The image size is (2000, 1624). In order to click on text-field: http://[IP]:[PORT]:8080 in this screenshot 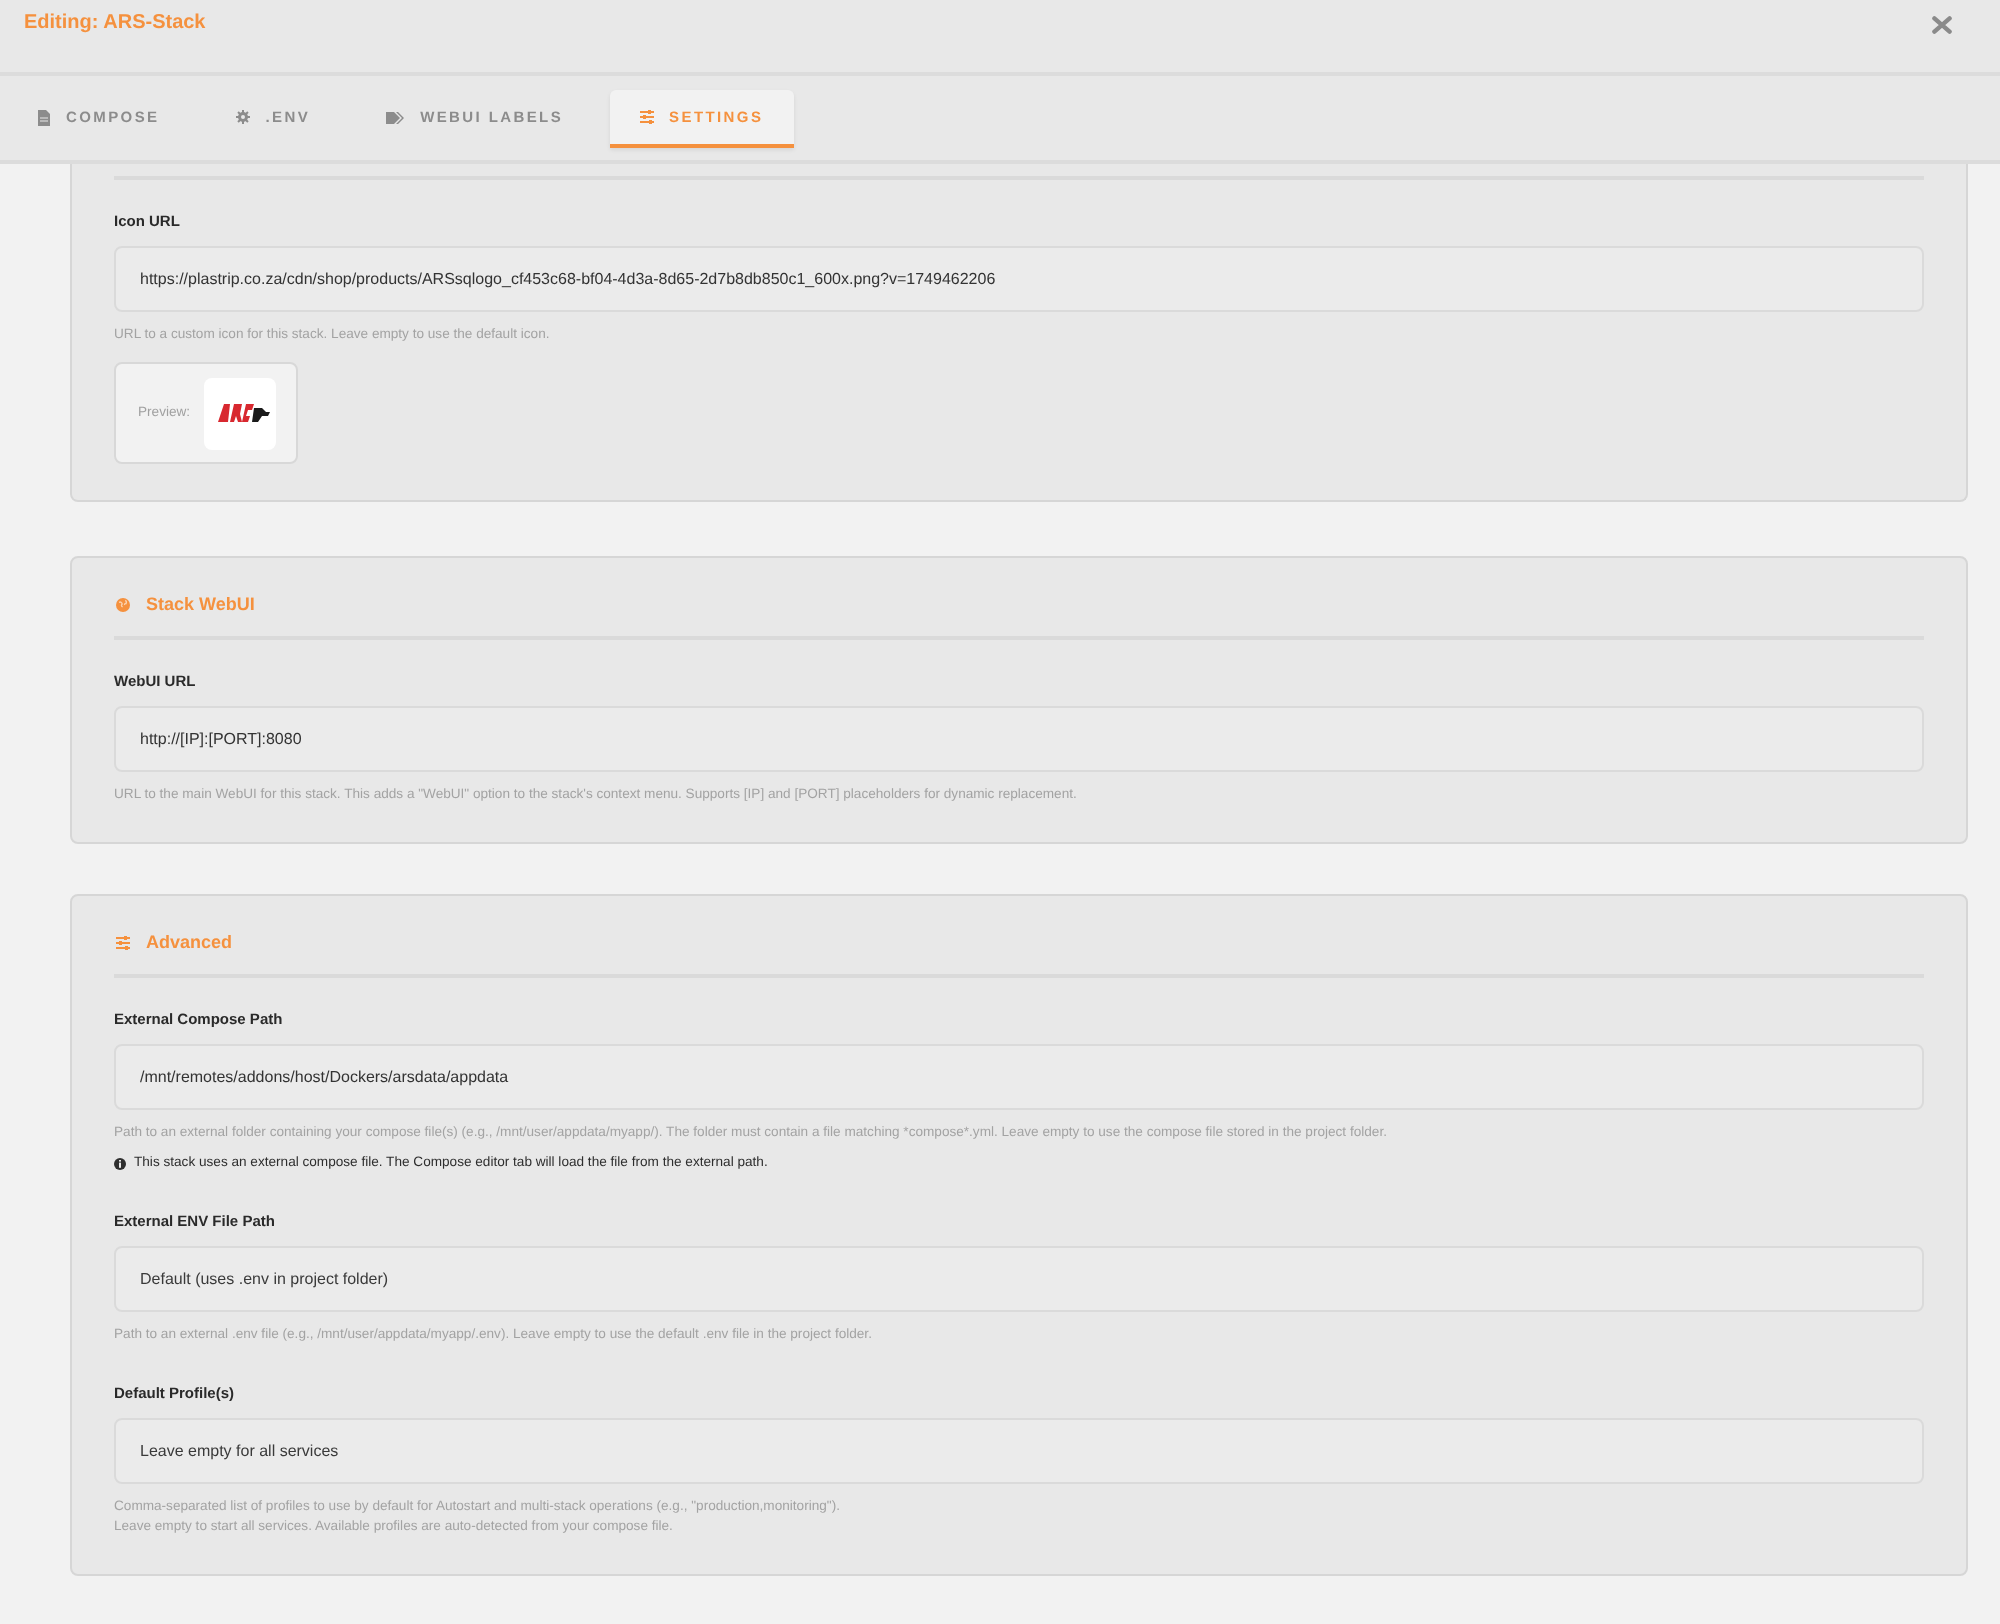, I will do `click(1019, 739)`.